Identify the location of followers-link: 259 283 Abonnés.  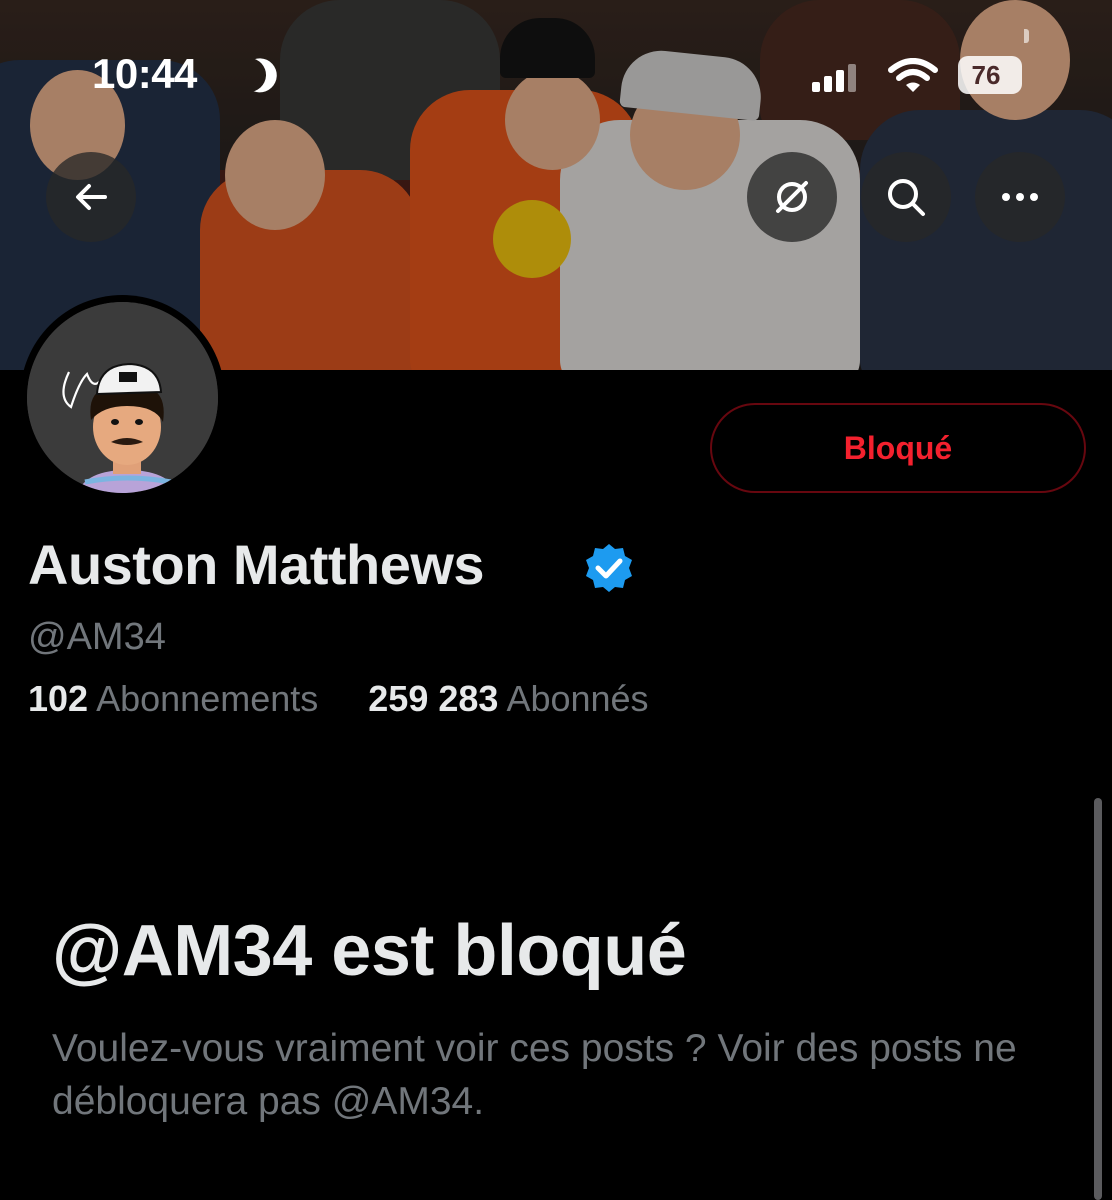
(508, 698).